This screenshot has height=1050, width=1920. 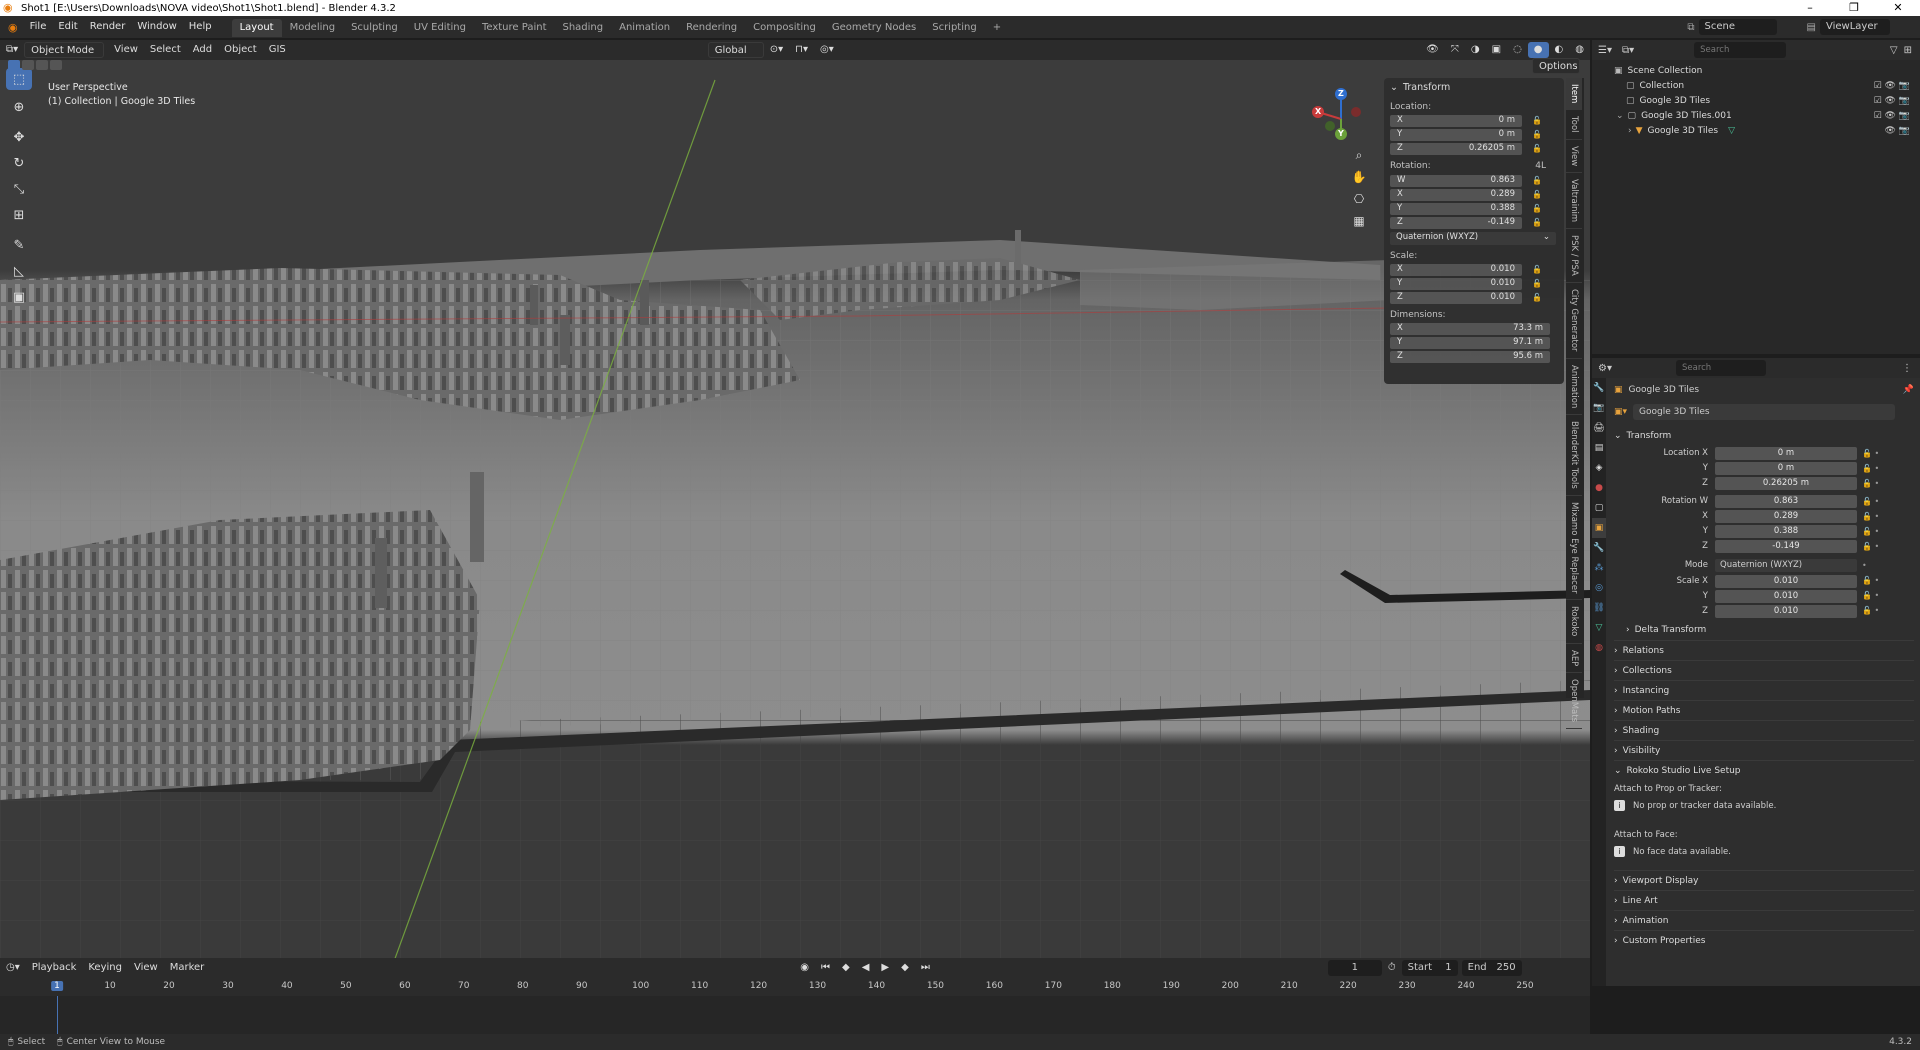 What do you see at coordinates (1456, 180) in the screenshot?
I see `rotation-w-field: W 0.863` at bounding box center [1456, 180].